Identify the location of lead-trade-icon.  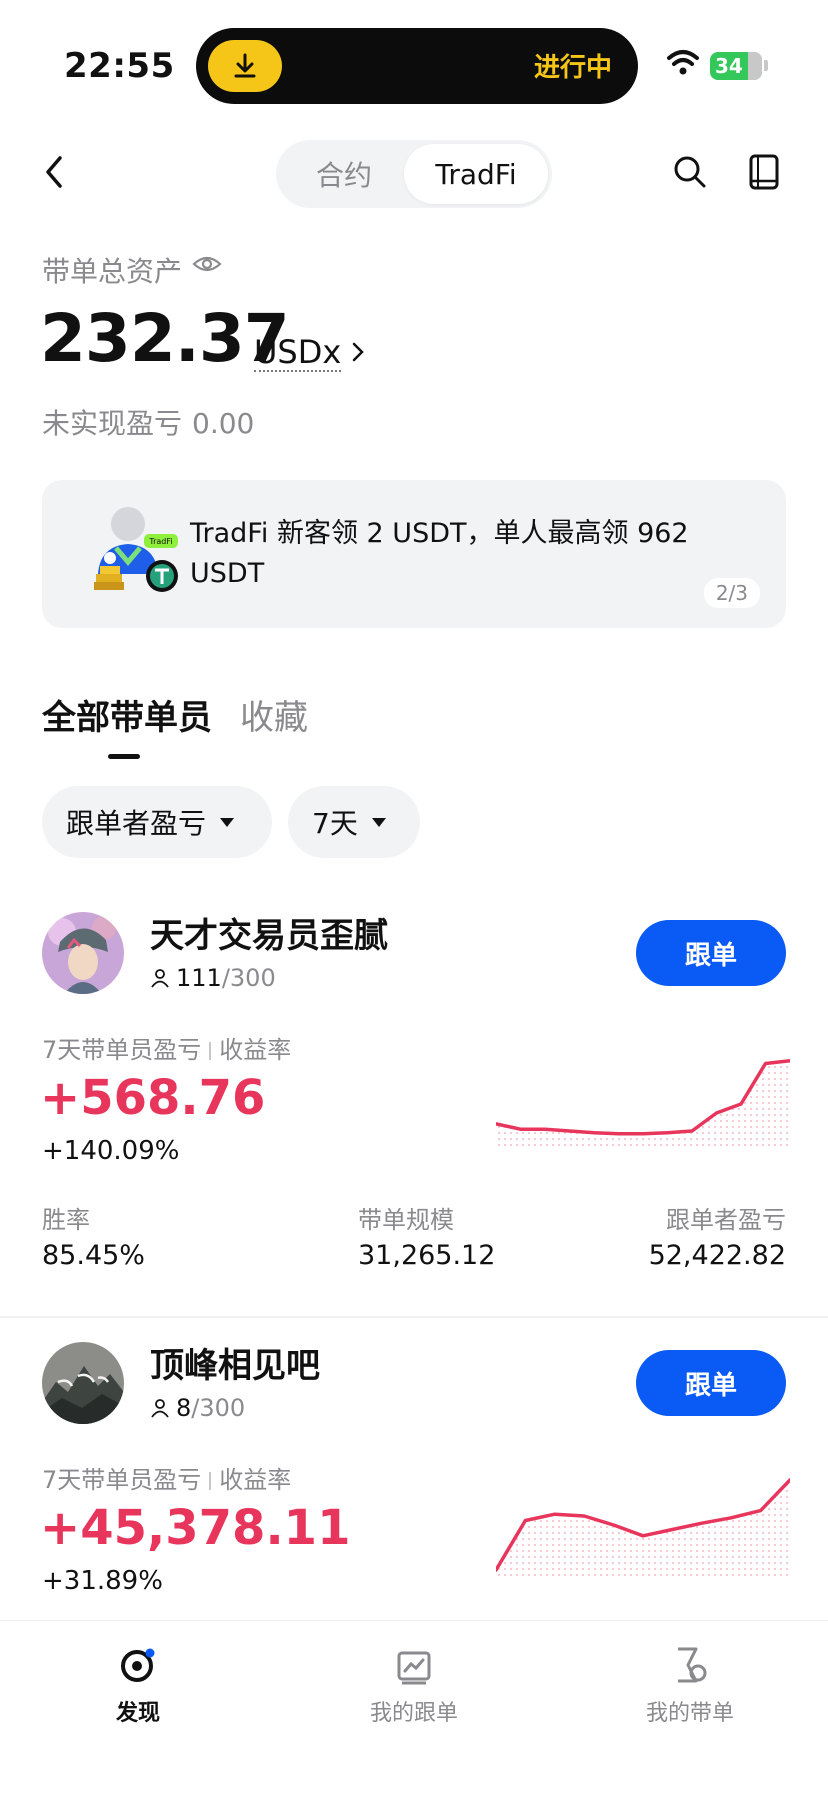
(692, 1665).